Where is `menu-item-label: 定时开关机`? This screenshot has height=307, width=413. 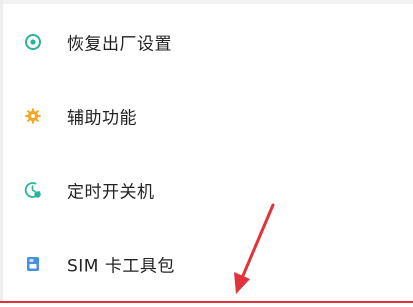 menu-item-label: 定时开关机 is located at coordinates (111, 192).